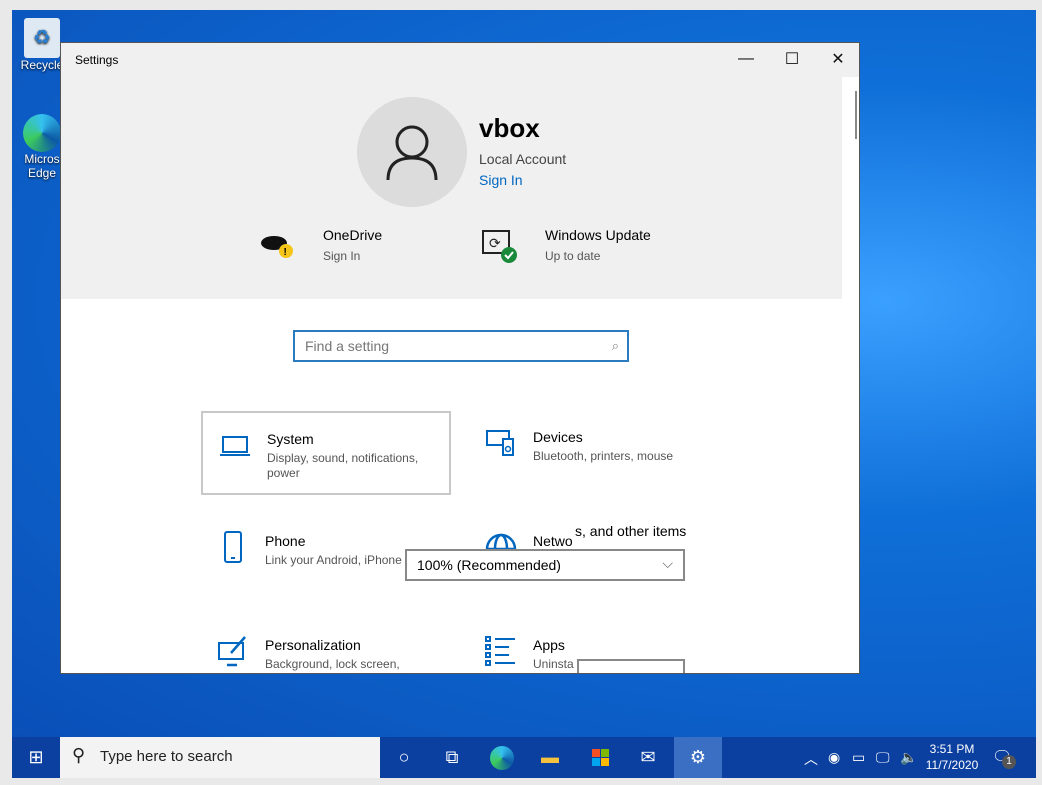 The width and height of the screenshot is (1042, 785). Describe the element at coordinates (834, 757) in the screenshot. I see `record-icon: ◉` at that location.